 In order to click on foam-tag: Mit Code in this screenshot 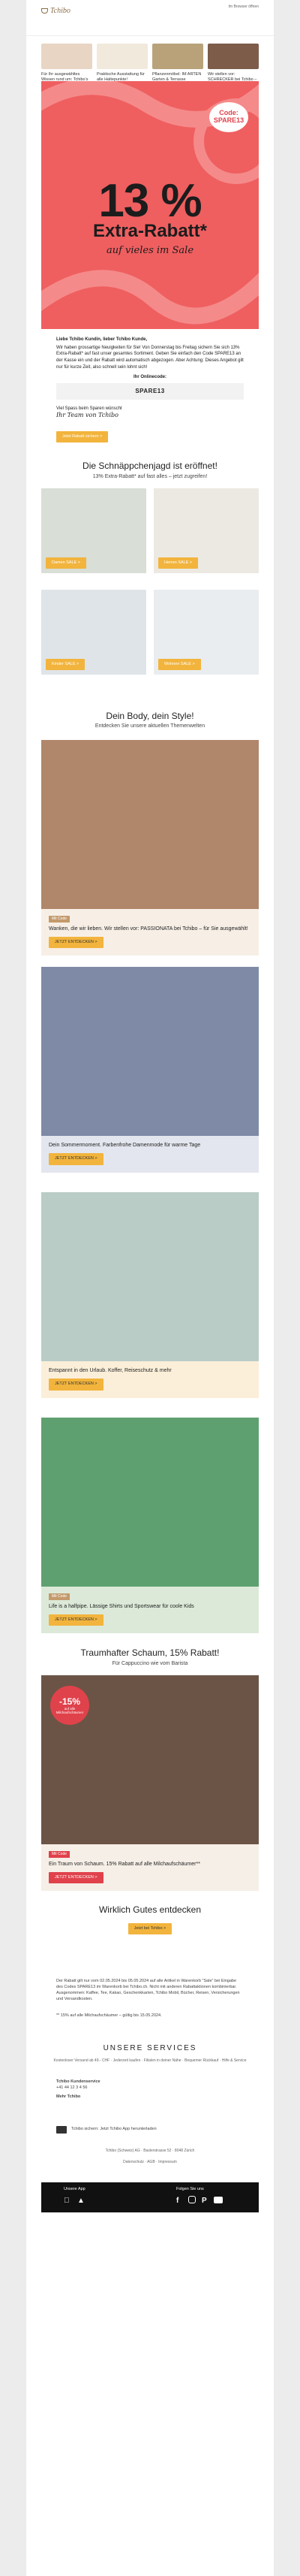, I will do `click(59, 1854)`.